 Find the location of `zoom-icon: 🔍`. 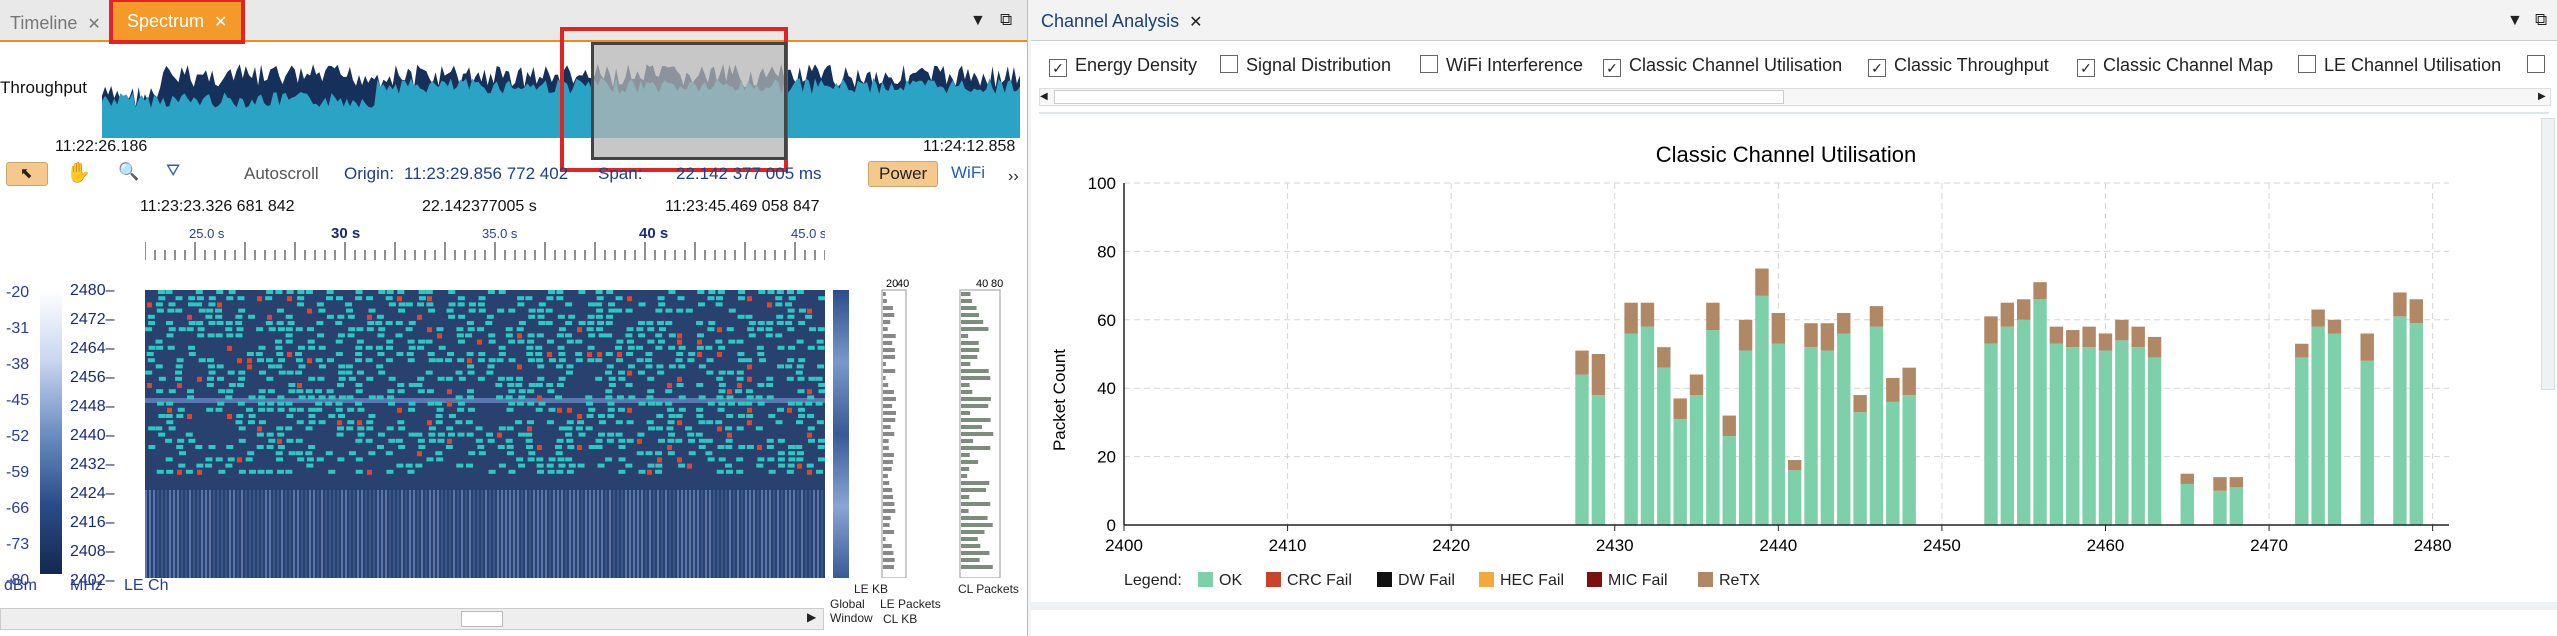

zoom-icon: 🔍 is located at coordinates (128, 172).